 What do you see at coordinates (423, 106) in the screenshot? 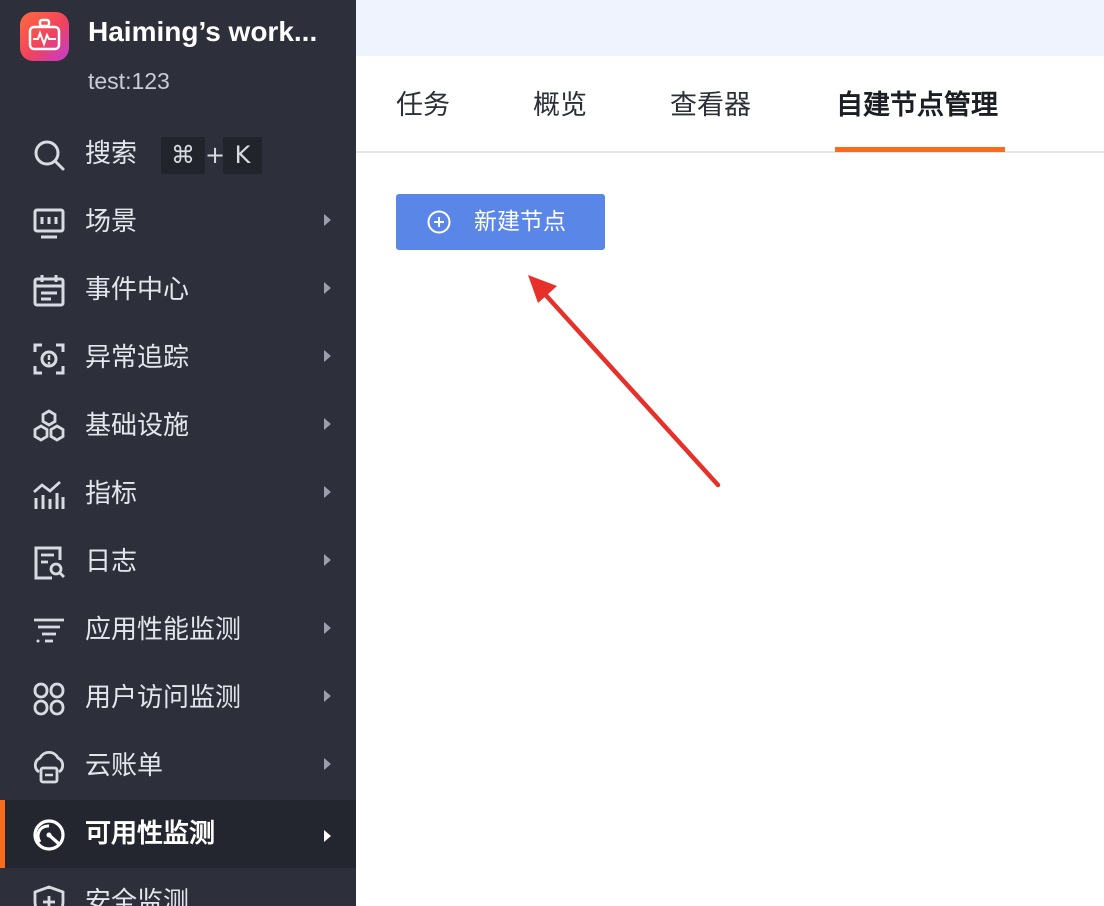
I see `tab-tasks: 任务` at bounding box center [423, 106].